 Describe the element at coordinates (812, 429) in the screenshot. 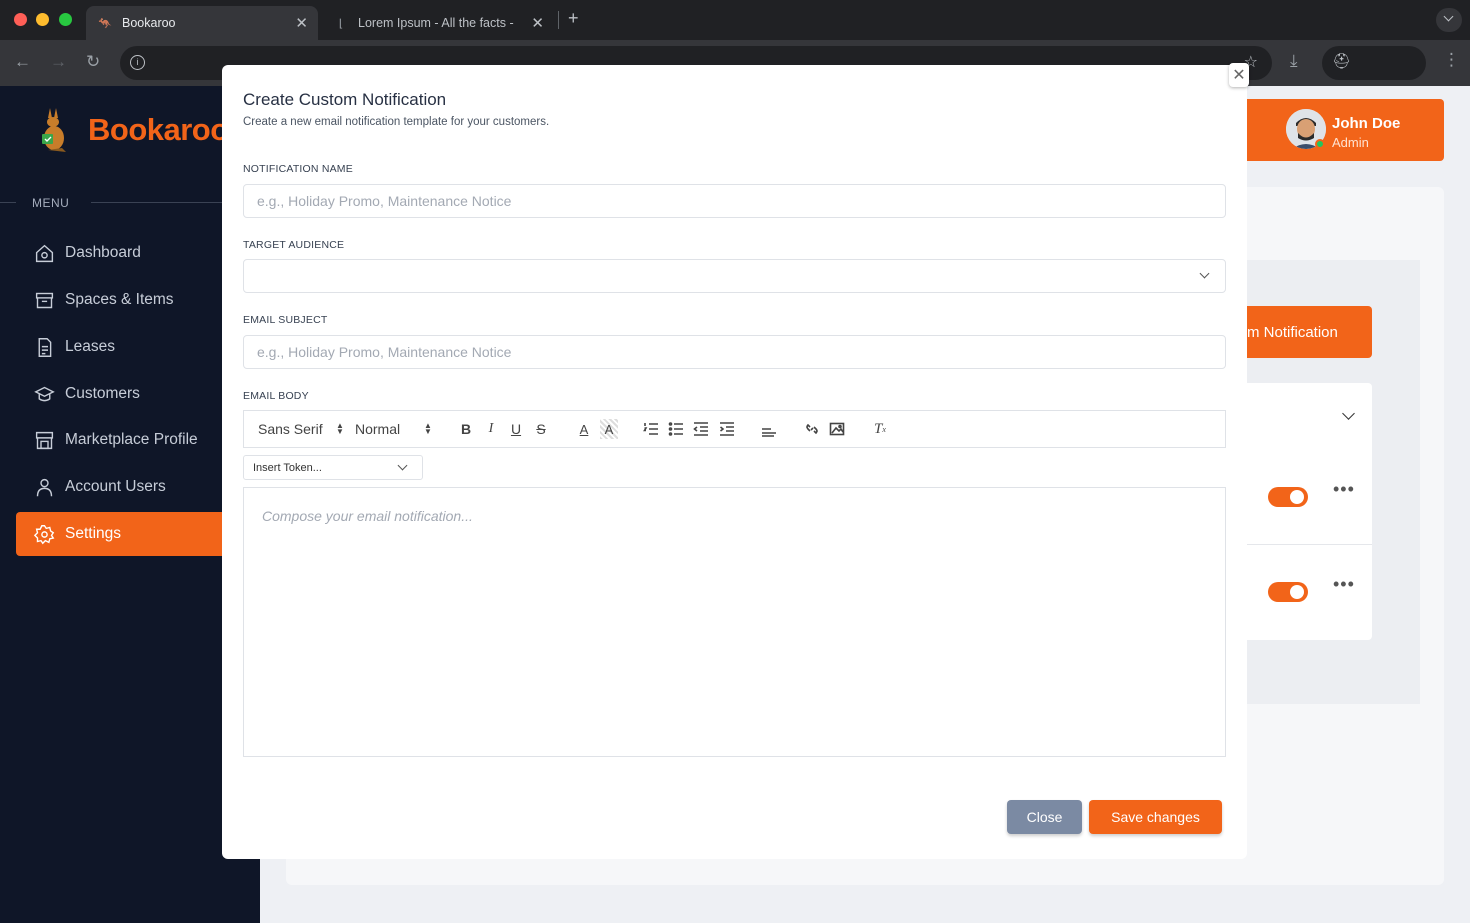

I see `link-icon` at that location.